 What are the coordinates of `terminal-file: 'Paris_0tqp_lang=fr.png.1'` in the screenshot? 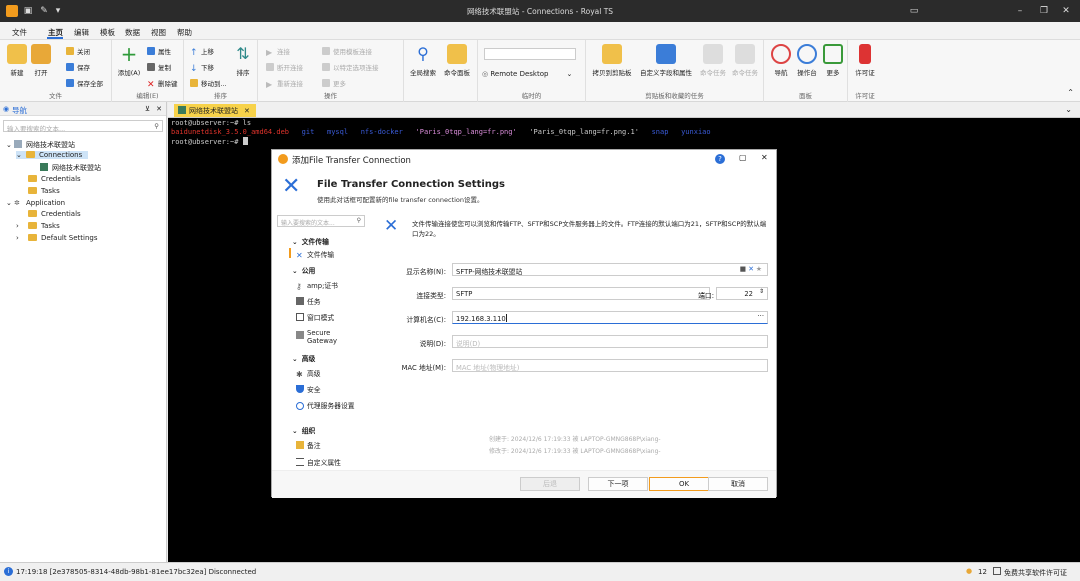 It's located at (584, 132).